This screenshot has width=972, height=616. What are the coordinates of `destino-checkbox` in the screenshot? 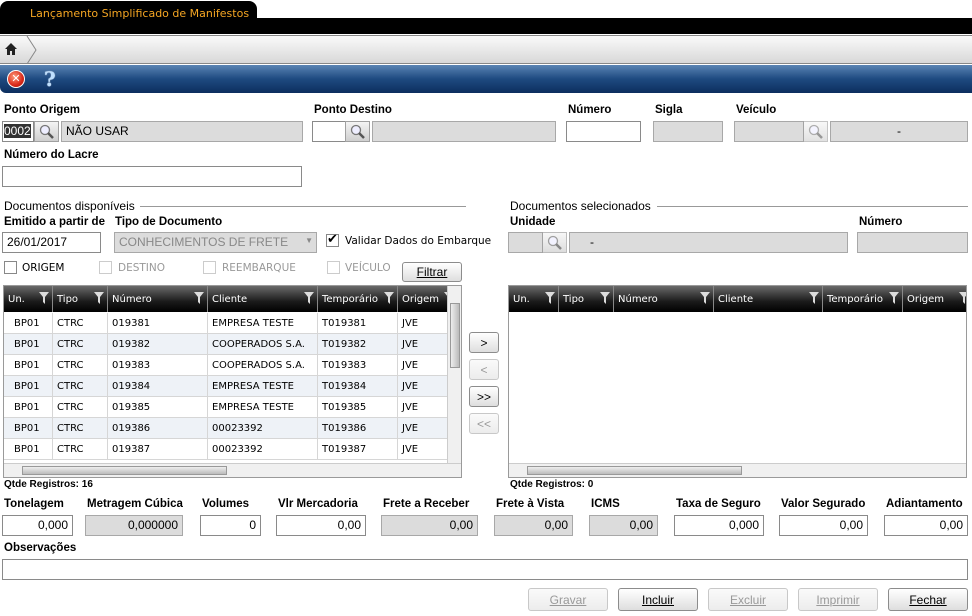 It's located at (105, 267).